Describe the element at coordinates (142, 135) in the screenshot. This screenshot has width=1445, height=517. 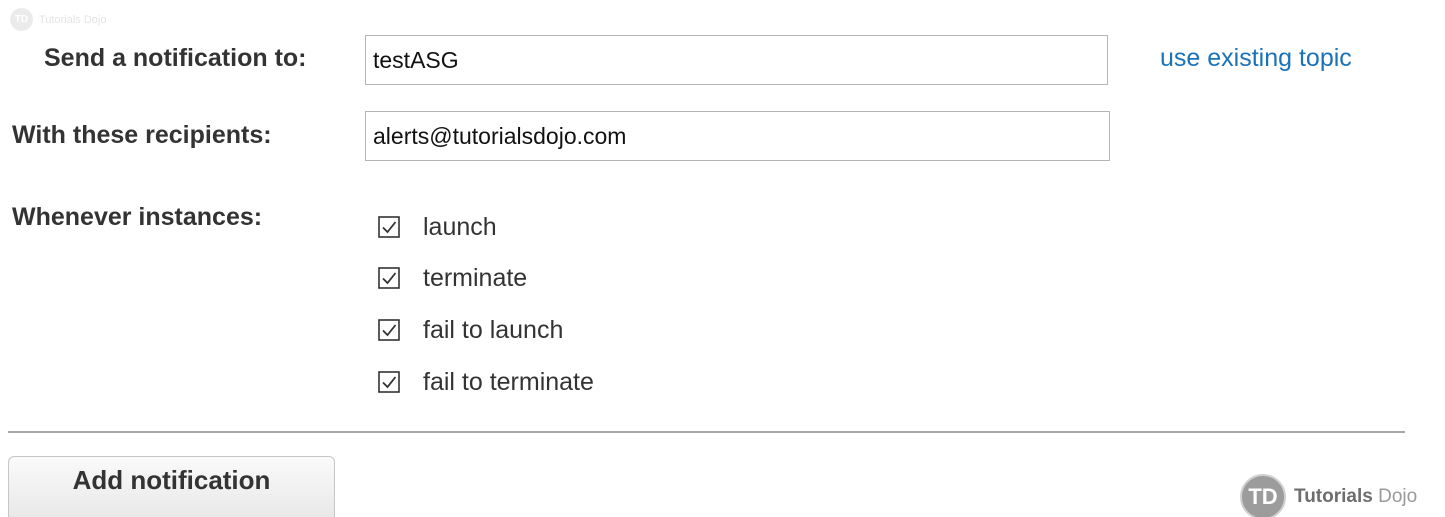
I see `recipients-label: With these recipients:` at that location.